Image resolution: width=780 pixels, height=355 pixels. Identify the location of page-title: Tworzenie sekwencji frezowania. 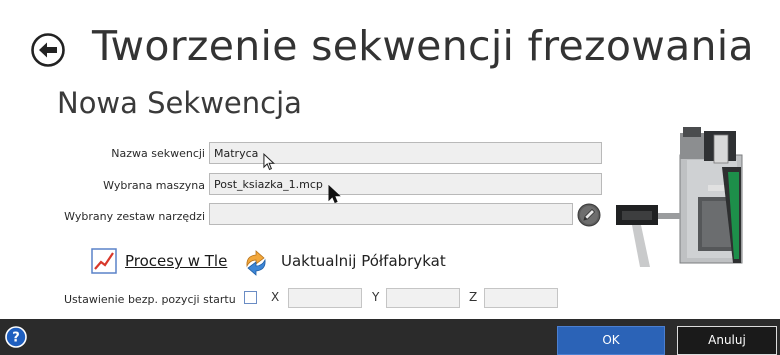
(423, 46).